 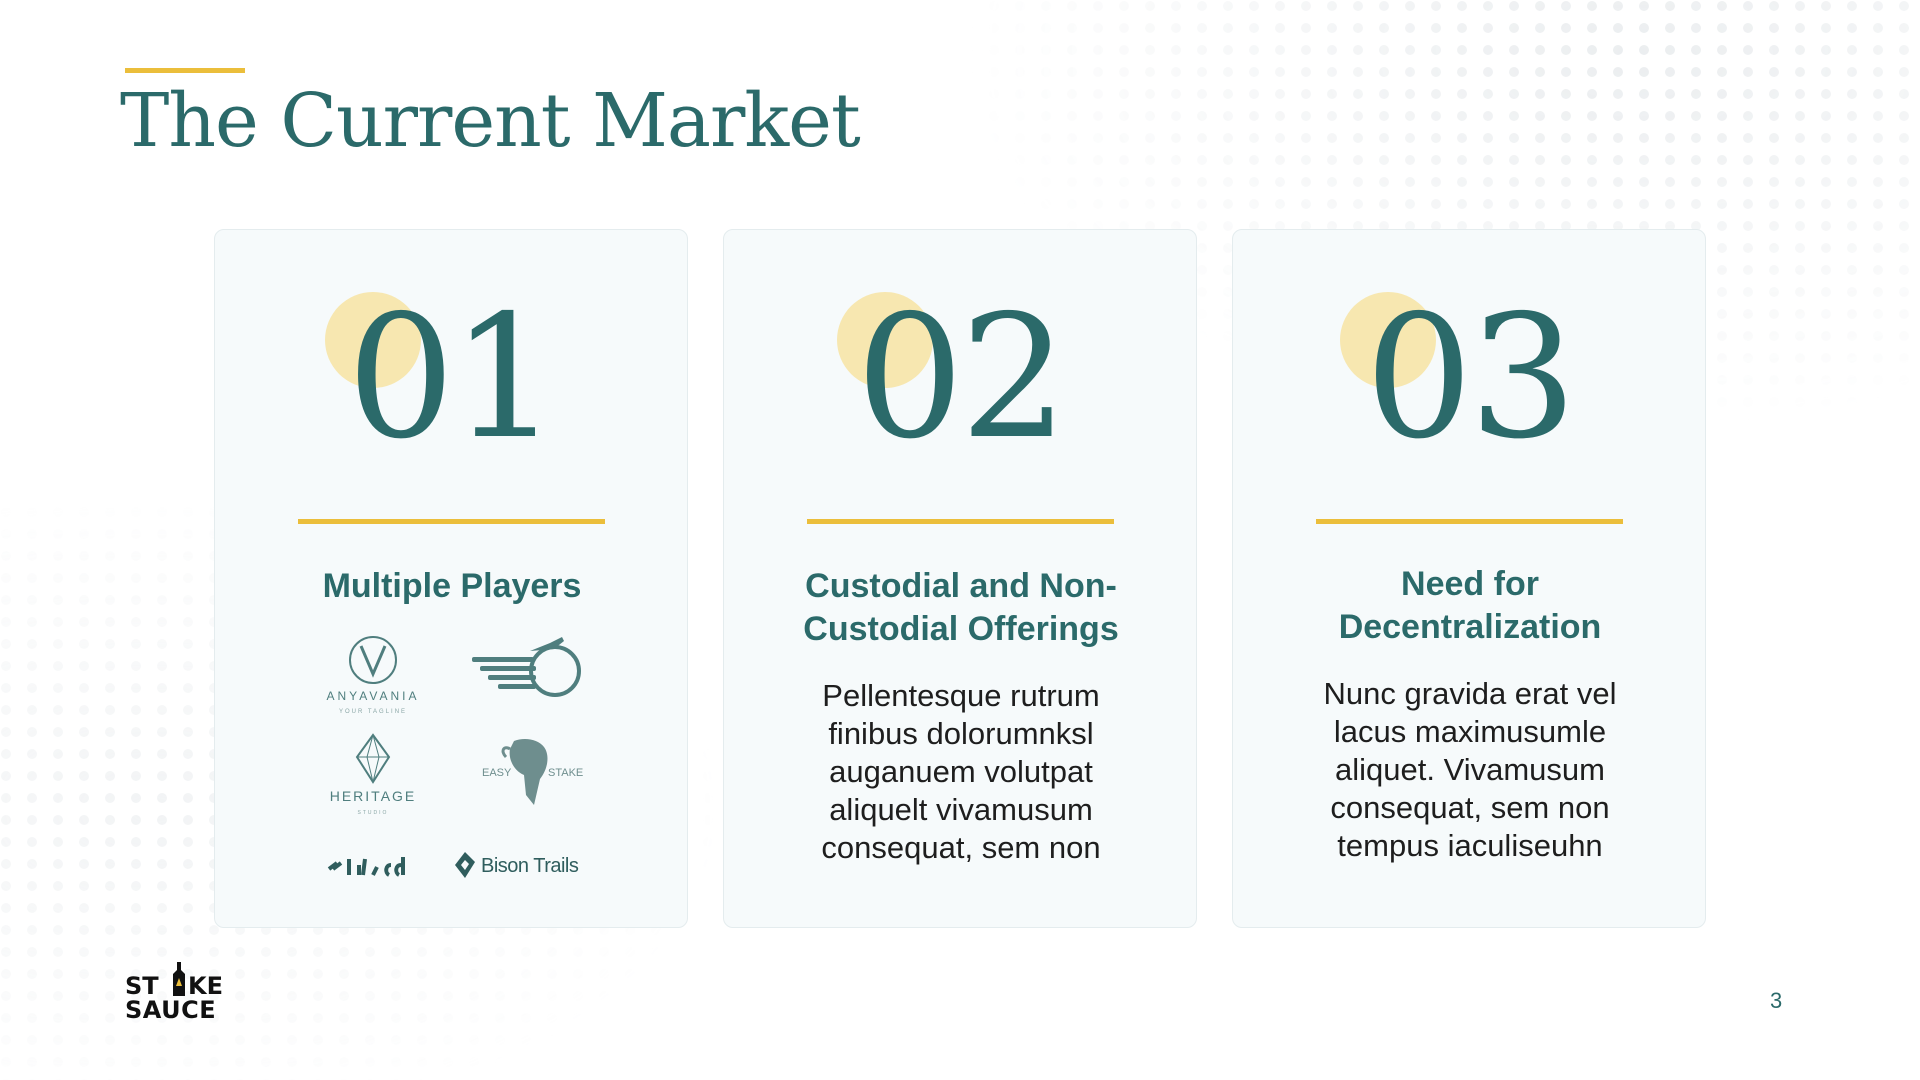 What do you see at coordinates (961, 809) in the screenshot?
I see `body-line: aliquelt vivamusum` at bounding box center [961, 809].